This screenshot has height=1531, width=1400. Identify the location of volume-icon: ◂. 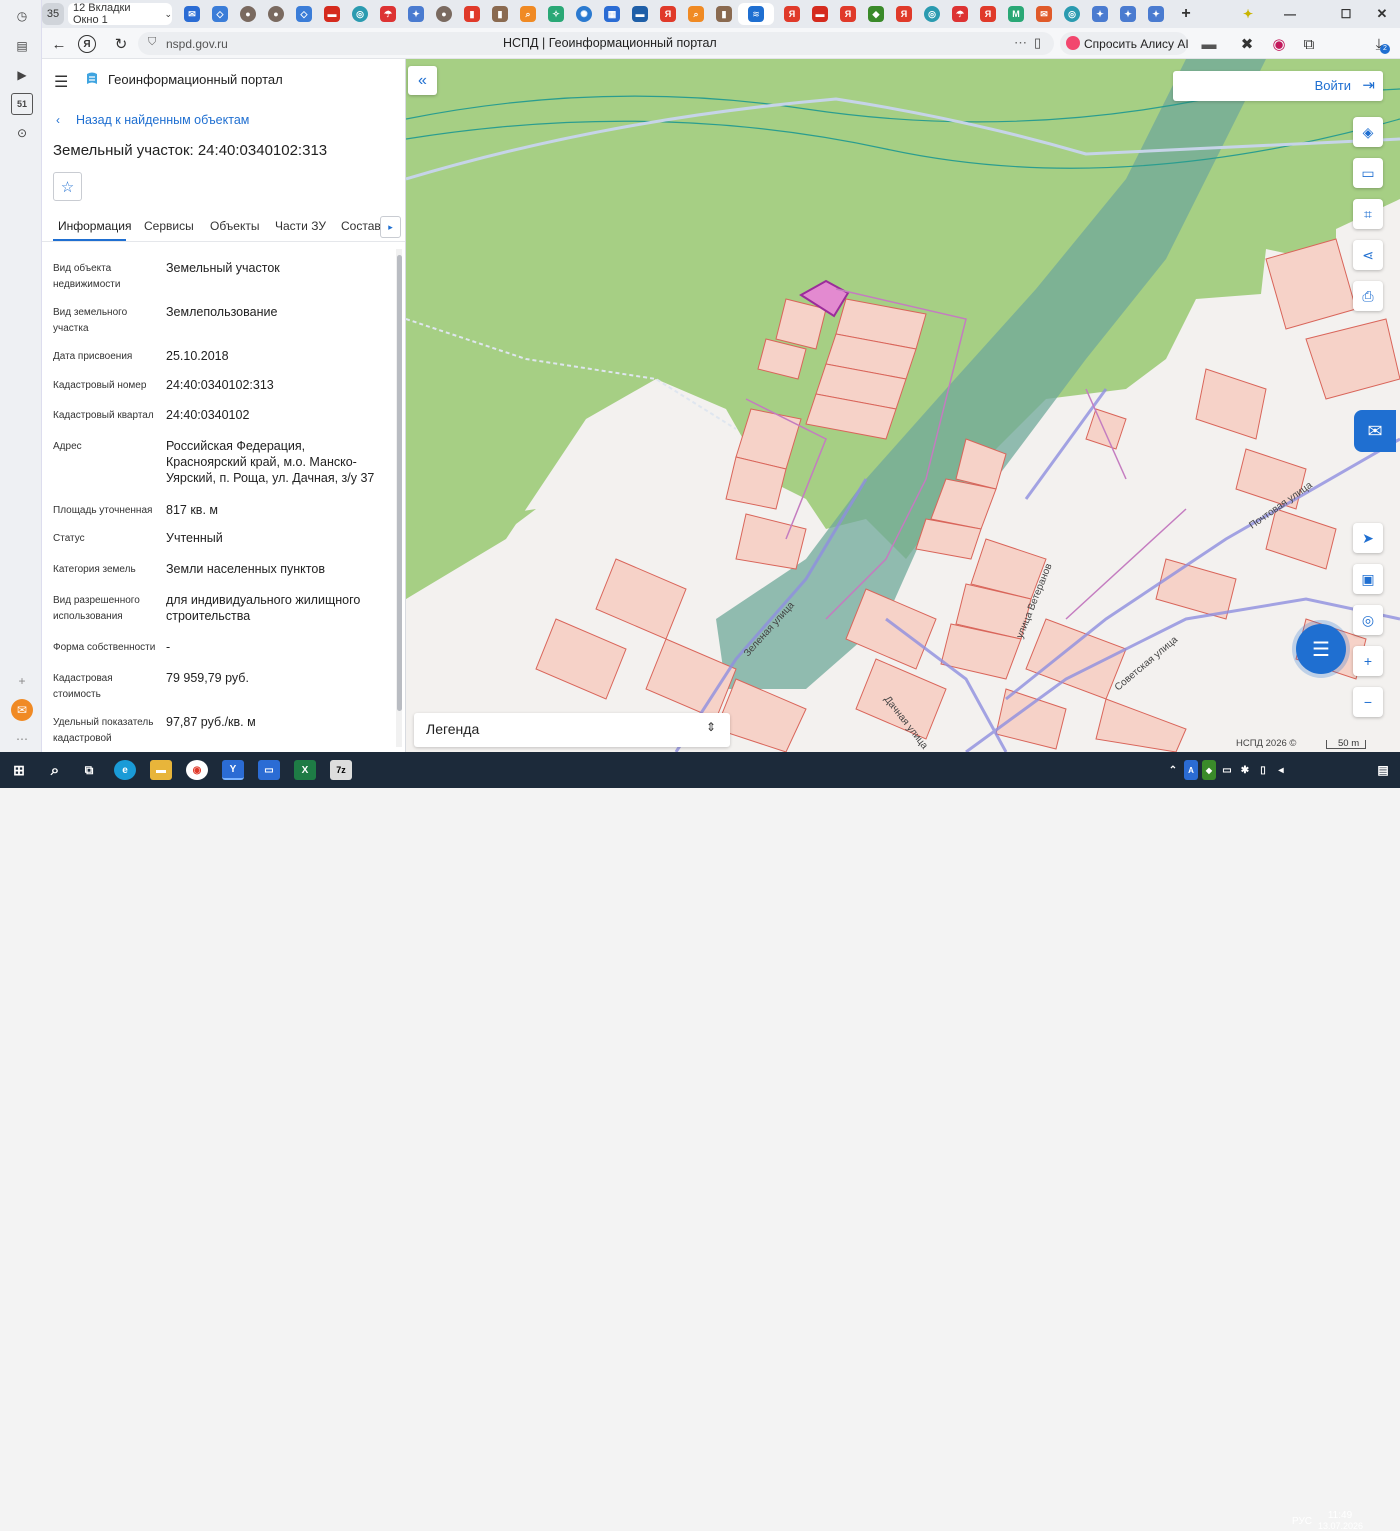
(1281, 770).